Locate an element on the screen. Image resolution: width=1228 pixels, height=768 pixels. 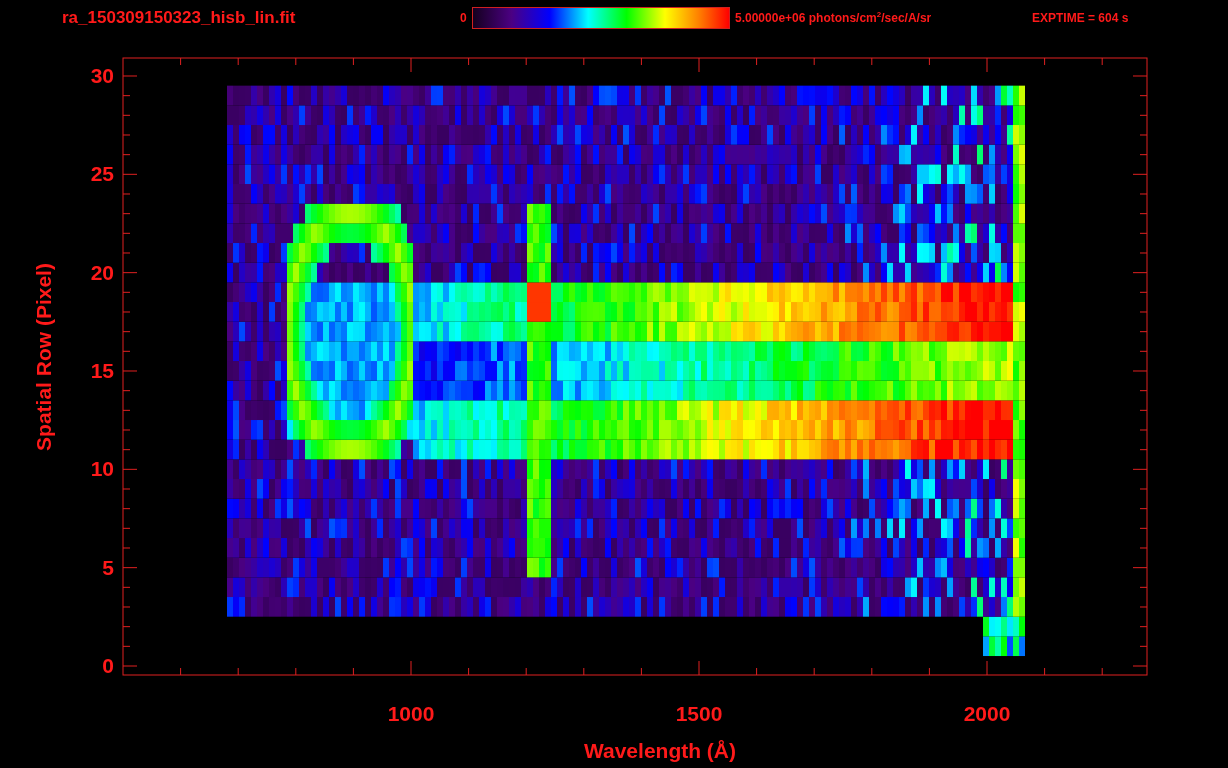
colorbar-max-label: 5.00000e+06 photons/cm$^{2}$/sec/A/sr is located at coordinates (834, 17).